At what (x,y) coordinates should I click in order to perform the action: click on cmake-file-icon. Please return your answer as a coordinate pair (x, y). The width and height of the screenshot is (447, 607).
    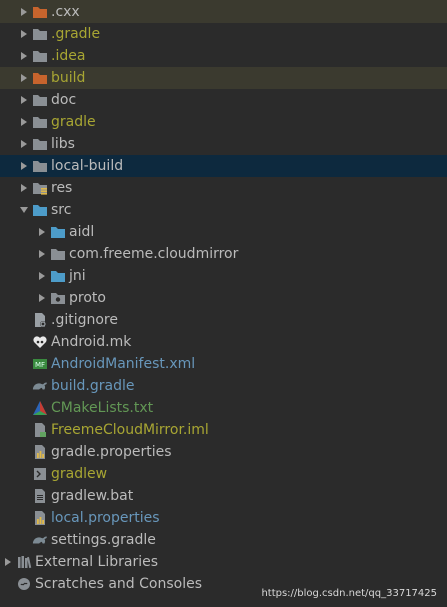
    Looking at the image, I should click on (40, 408).